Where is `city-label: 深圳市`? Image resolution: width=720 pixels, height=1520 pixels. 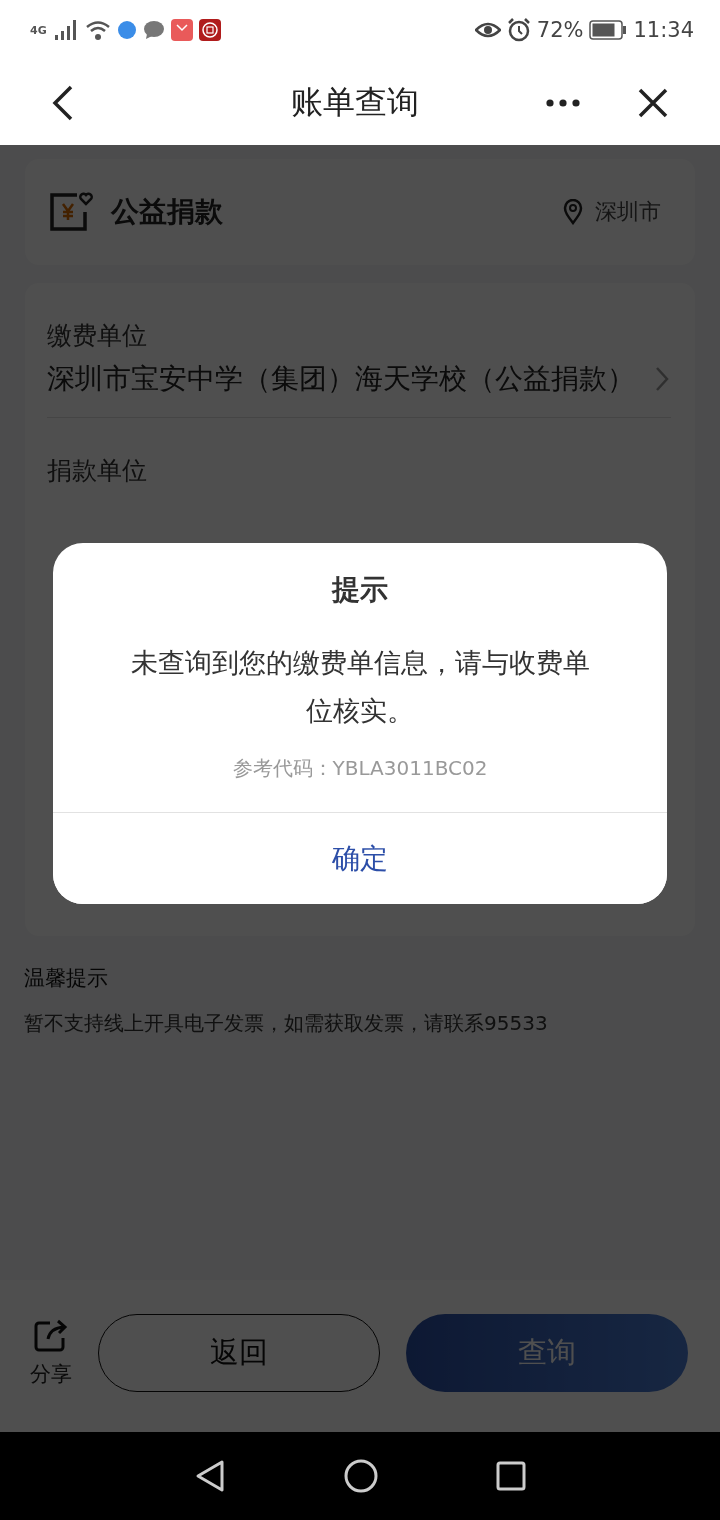 city-label: 深圳市 is located at coordinates (628, 212).